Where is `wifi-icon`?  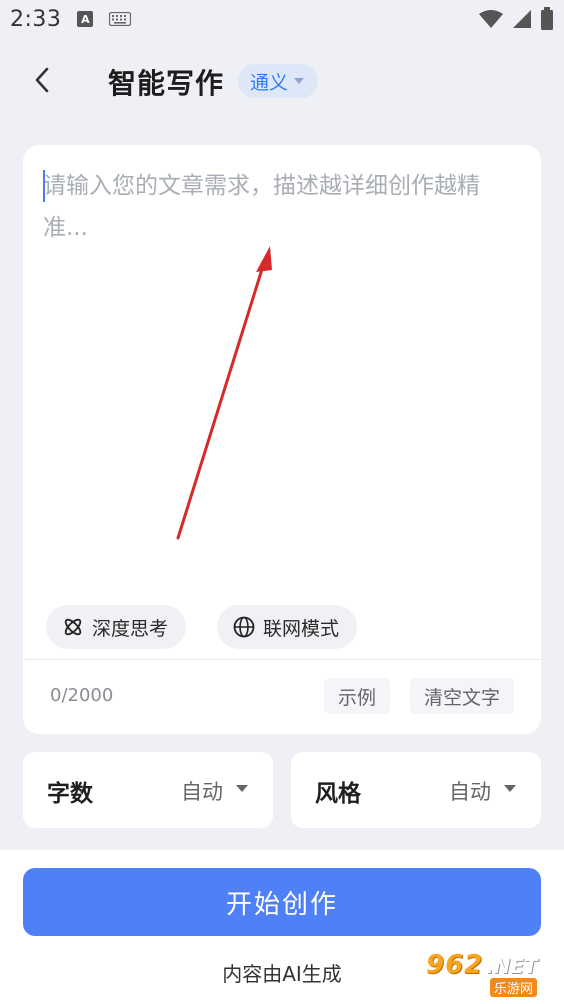 wifi-icon is located at coordinates (491, 19).